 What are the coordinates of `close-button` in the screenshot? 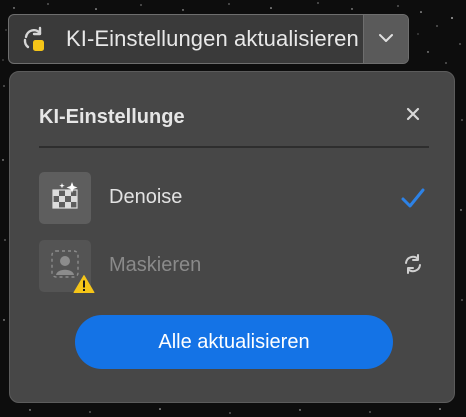 It's located at (413, 116).